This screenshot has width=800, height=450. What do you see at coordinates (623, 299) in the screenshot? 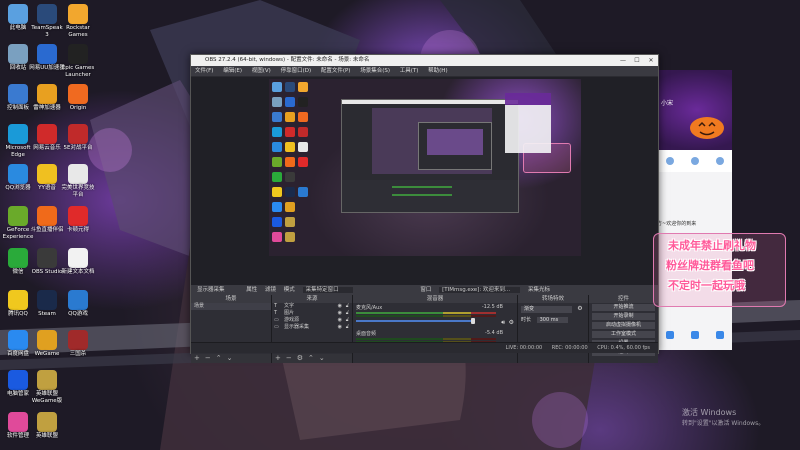
I see `controls-dock-title: 控件` at bounding box center [623, 299].